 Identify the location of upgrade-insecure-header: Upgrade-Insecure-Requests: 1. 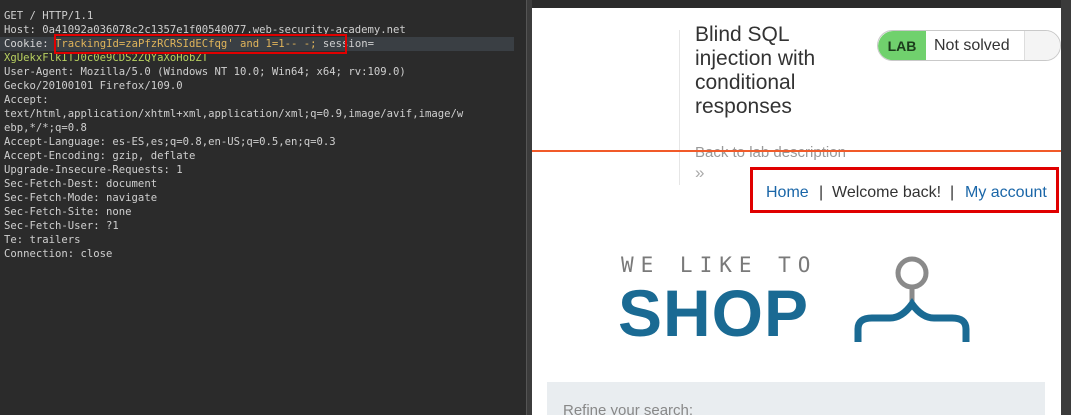
(93, 170).